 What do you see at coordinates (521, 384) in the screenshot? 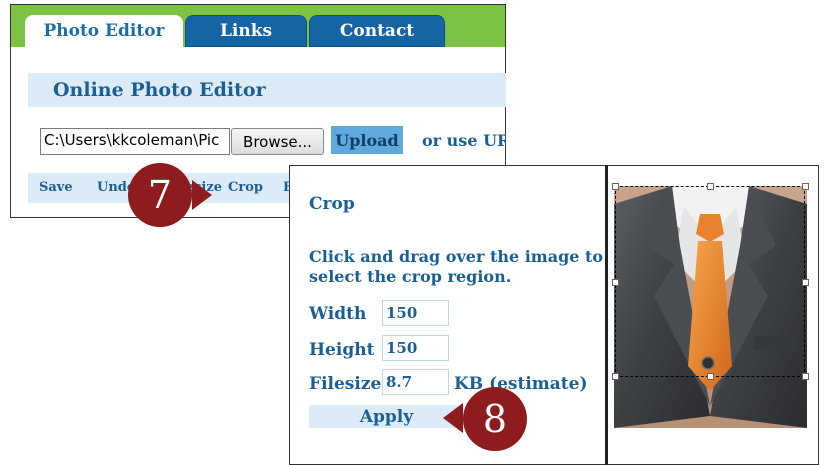
I see `filesize-unit: KB (estimate)` at bounding box center [521, 384].